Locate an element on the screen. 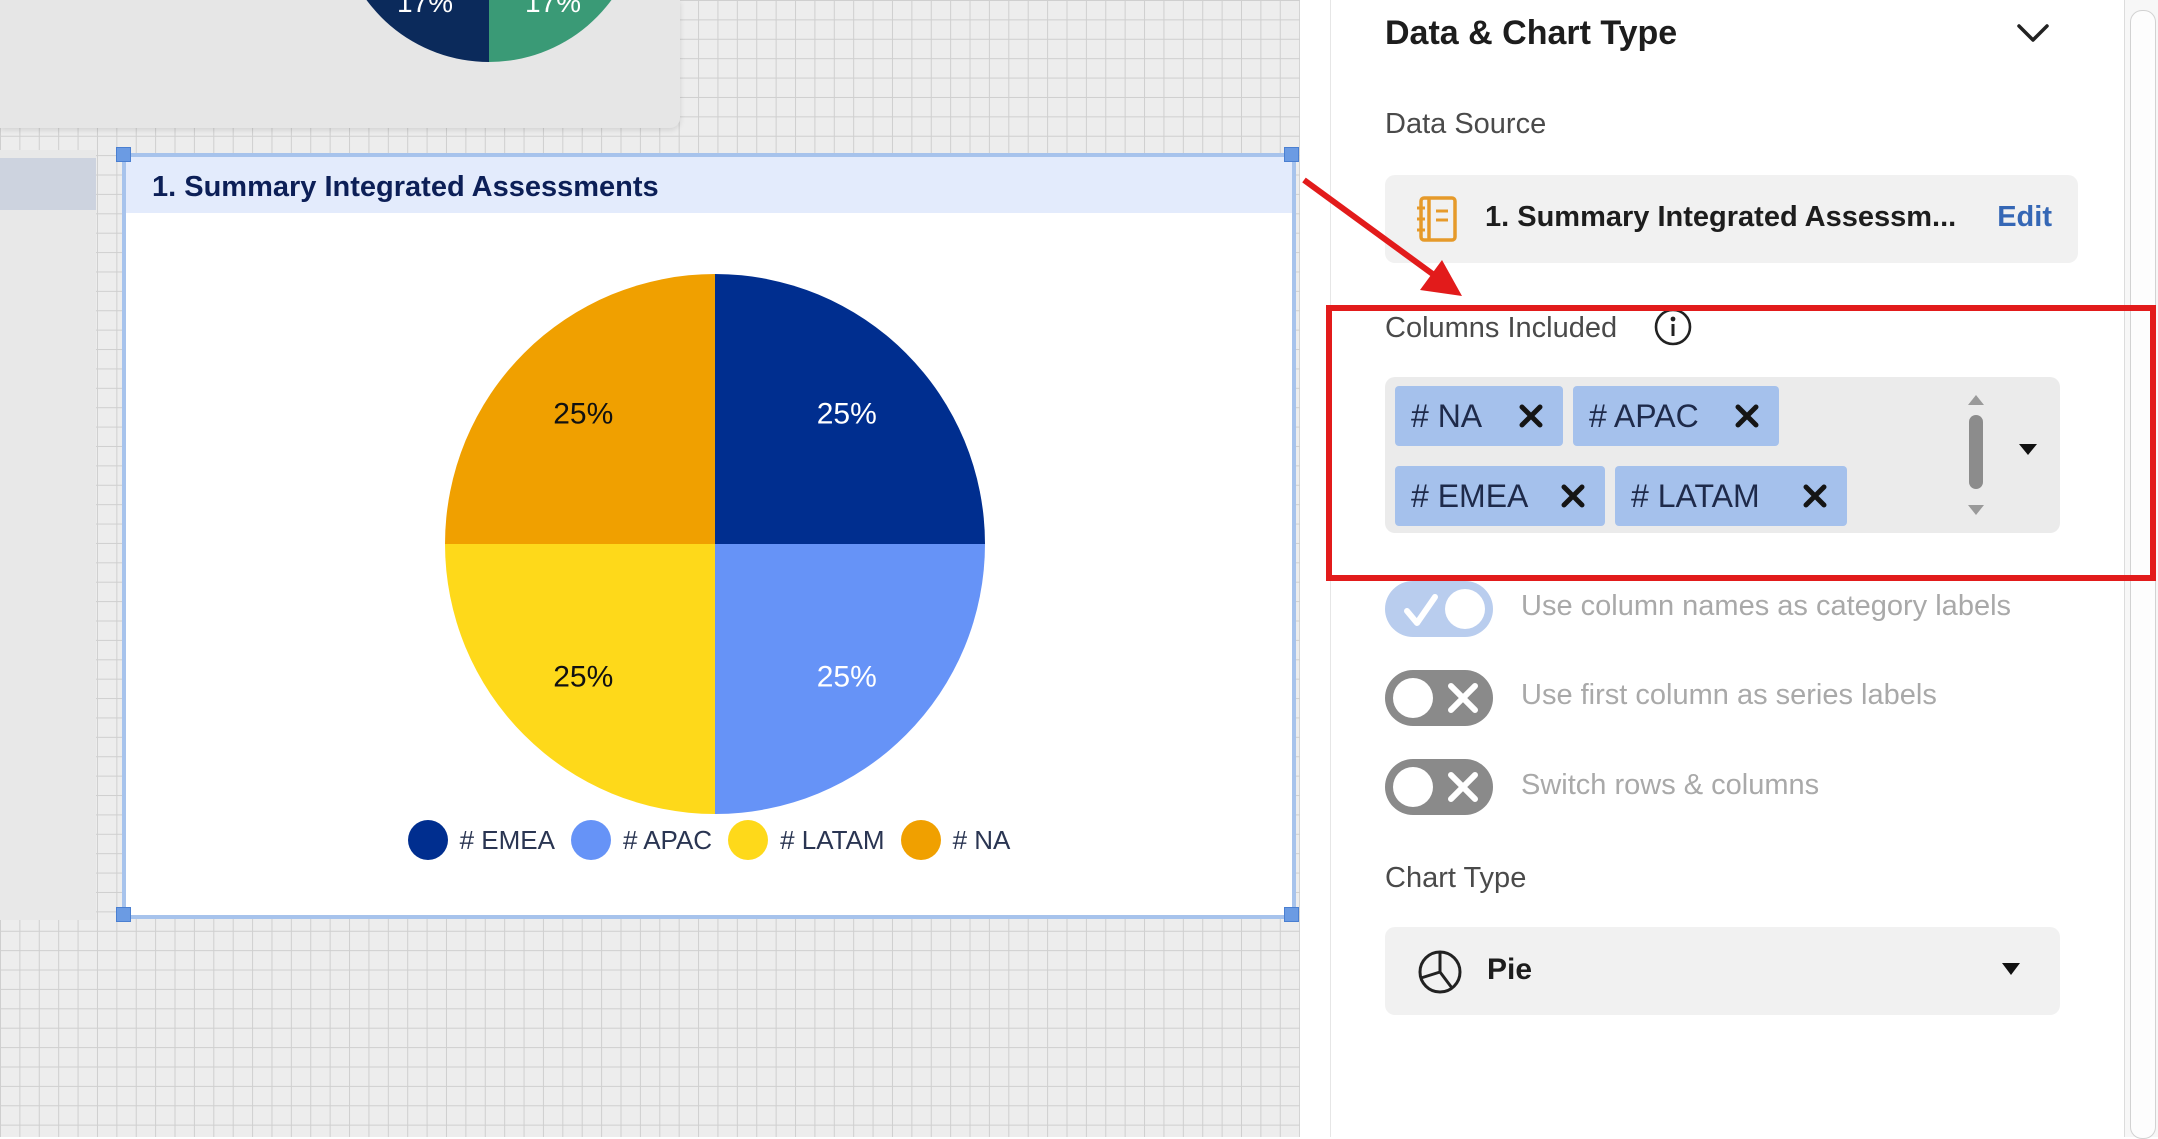 The height and width of the screenshot is (1139, 2158). legend-item: # EMEA is located at coordinates (481, 840).